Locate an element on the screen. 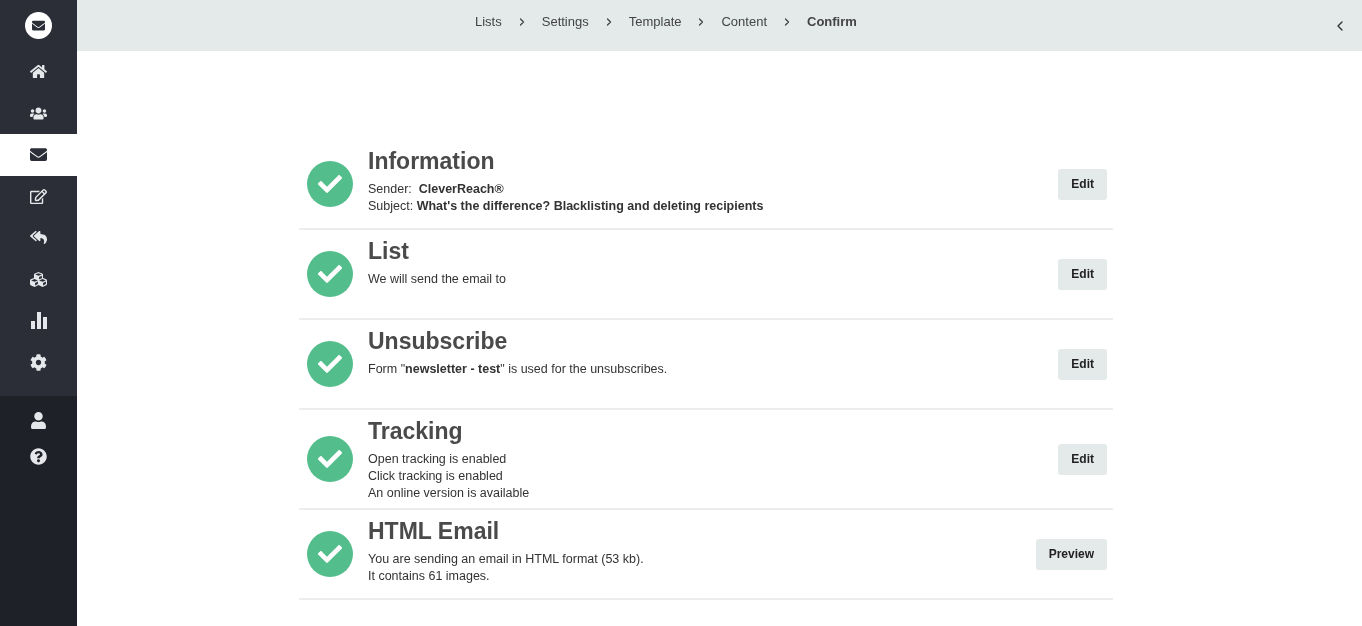 Image resolution: width=1362 pixels, height=626 pixels. section-title: Tracking is located at coordinates (416, 431).